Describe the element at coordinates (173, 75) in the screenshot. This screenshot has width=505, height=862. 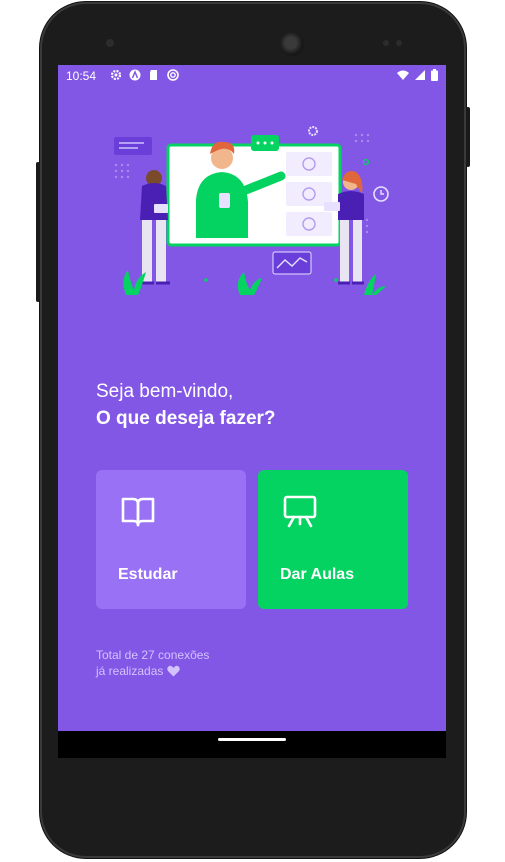
I see `sync-icon` at that location.